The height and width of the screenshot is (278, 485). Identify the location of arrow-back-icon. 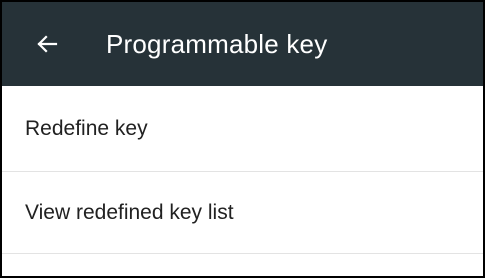
(47, 44).